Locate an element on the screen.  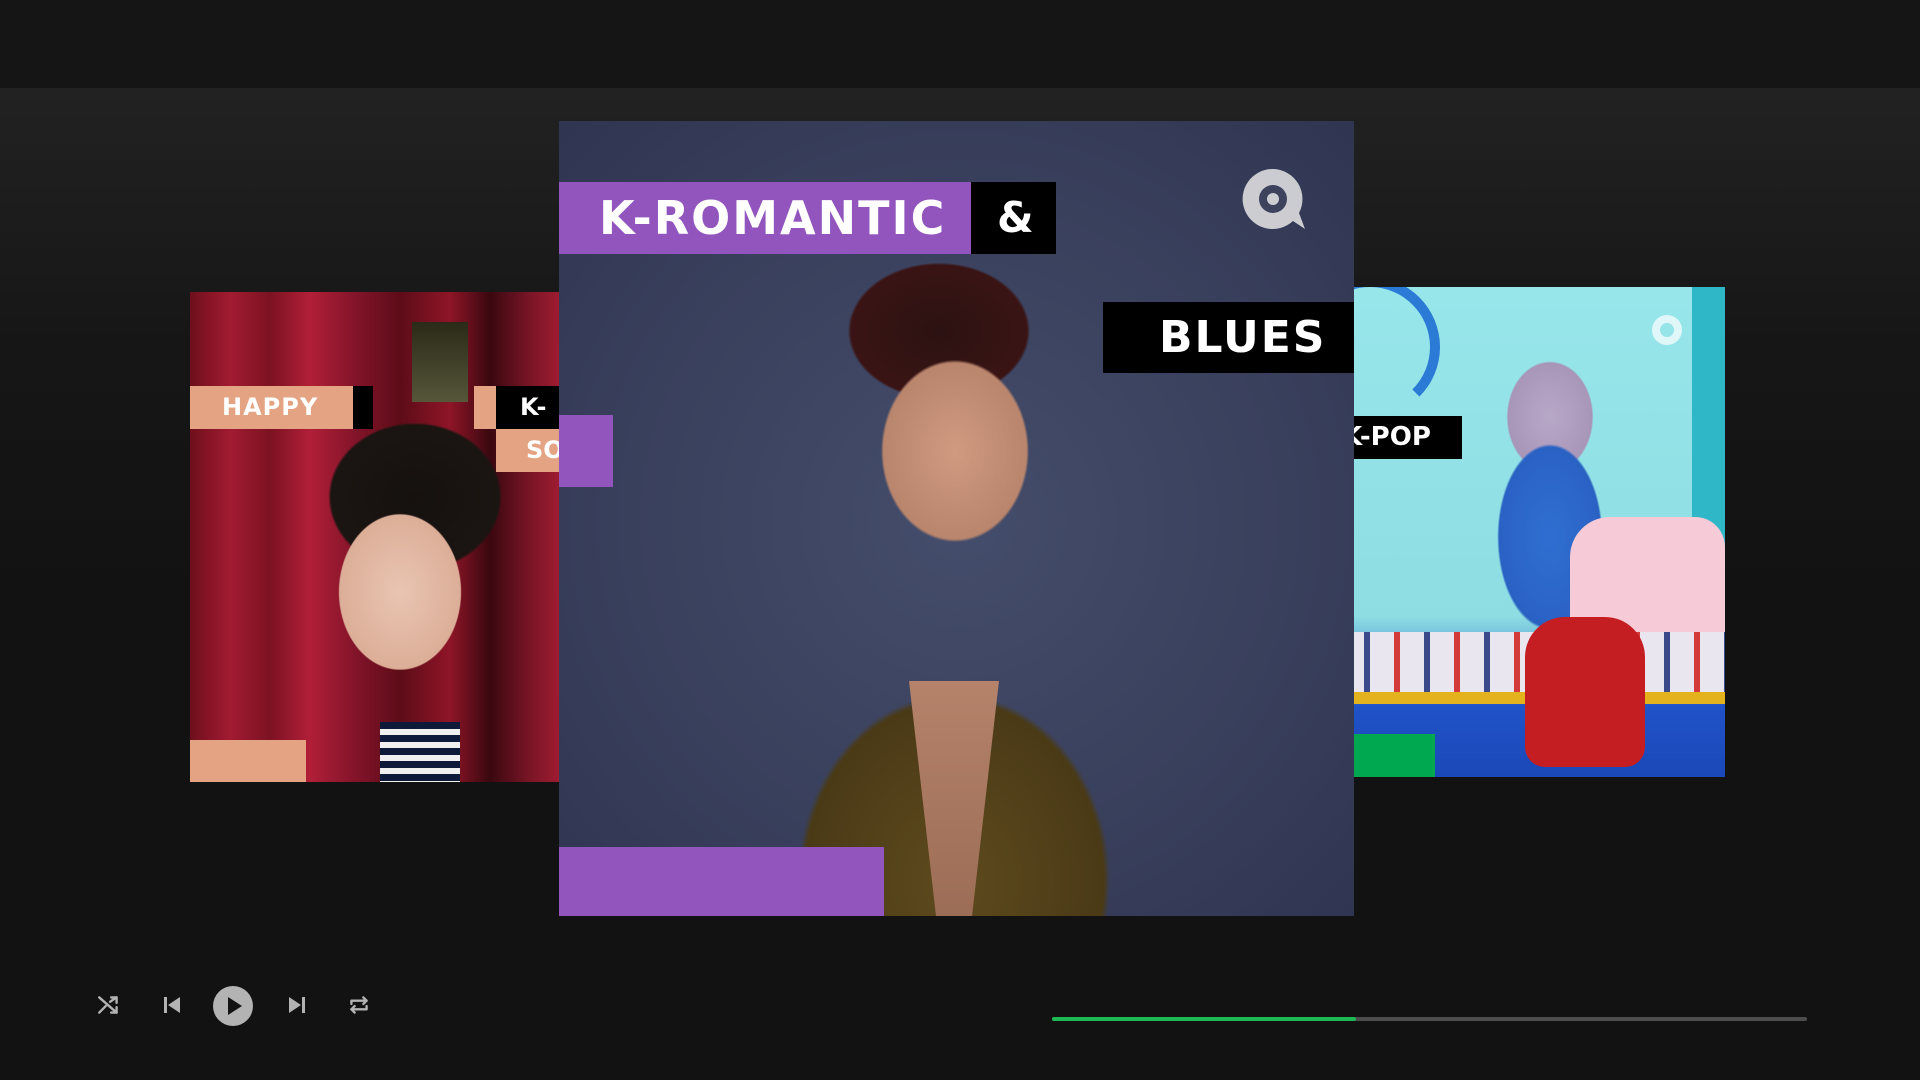
cover-label-so: SO is located at coordinates (528, 450).